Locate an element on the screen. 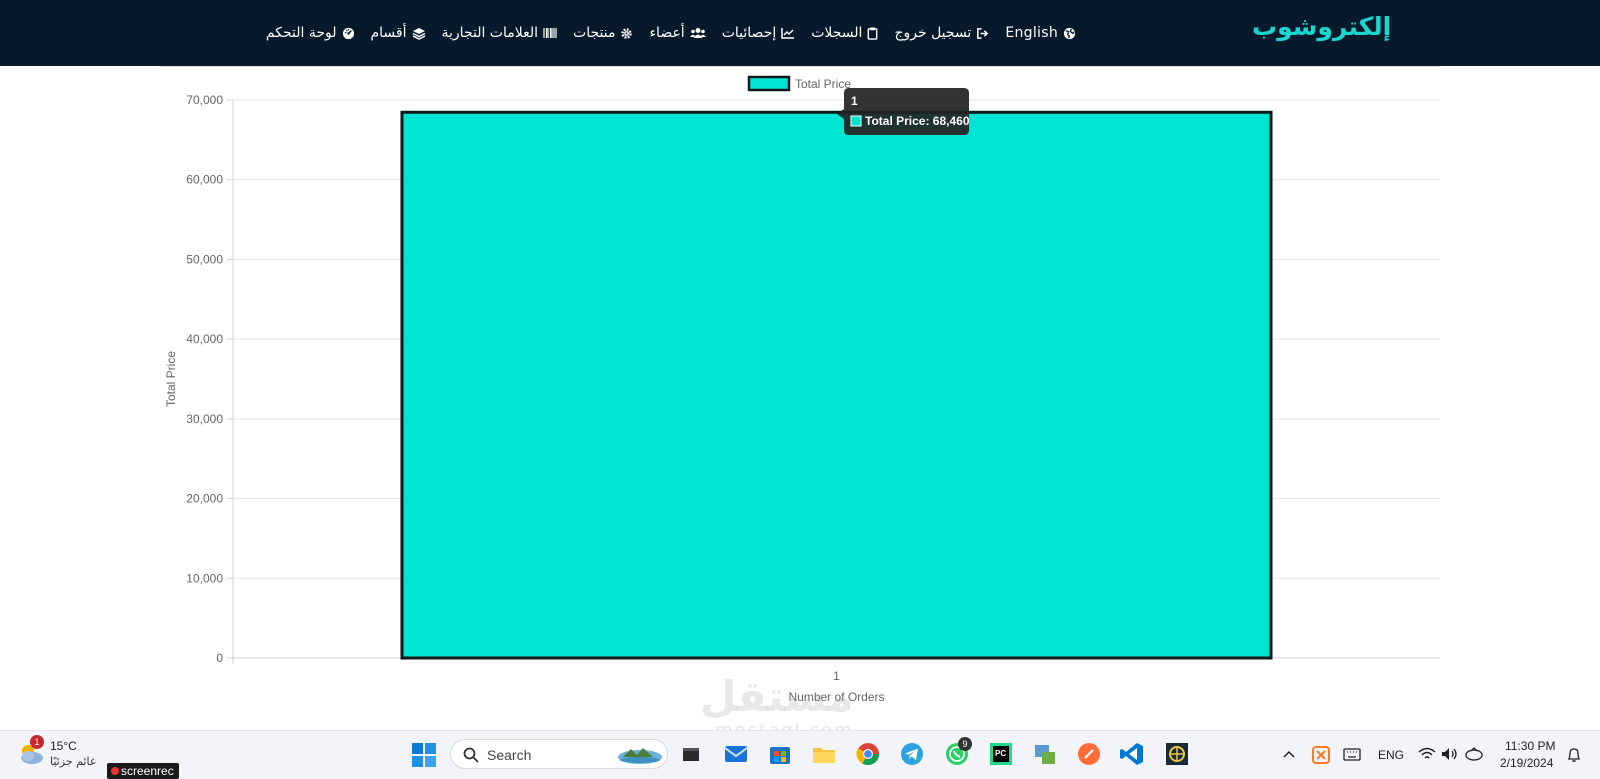  taskbar-translator-icon is located at coordinates (1045, 754).